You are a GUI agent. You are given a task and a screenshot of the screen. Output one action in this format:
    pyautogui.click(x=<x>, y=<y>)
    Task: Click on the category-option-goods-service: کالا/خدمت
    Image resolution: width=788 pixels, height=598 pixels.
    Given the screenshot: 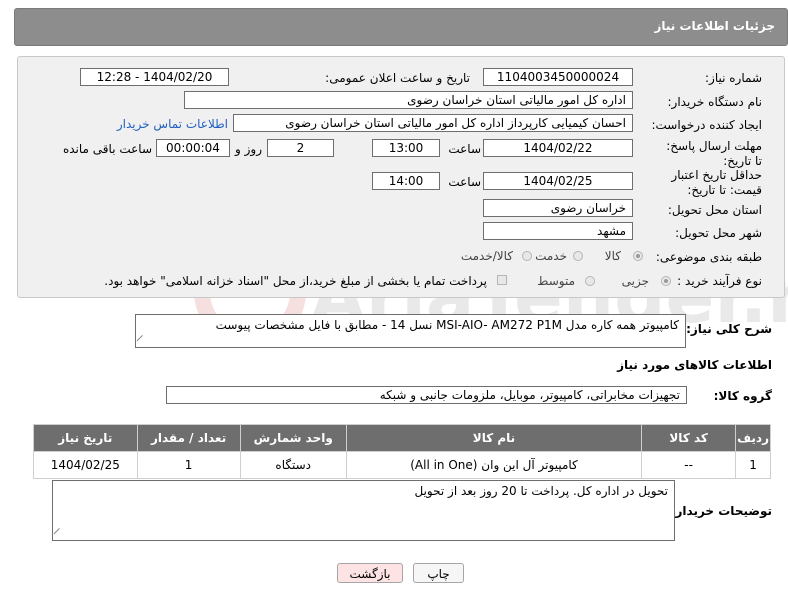 What is the action you would take?
    pyautogui.click(x=486, y=256)
    